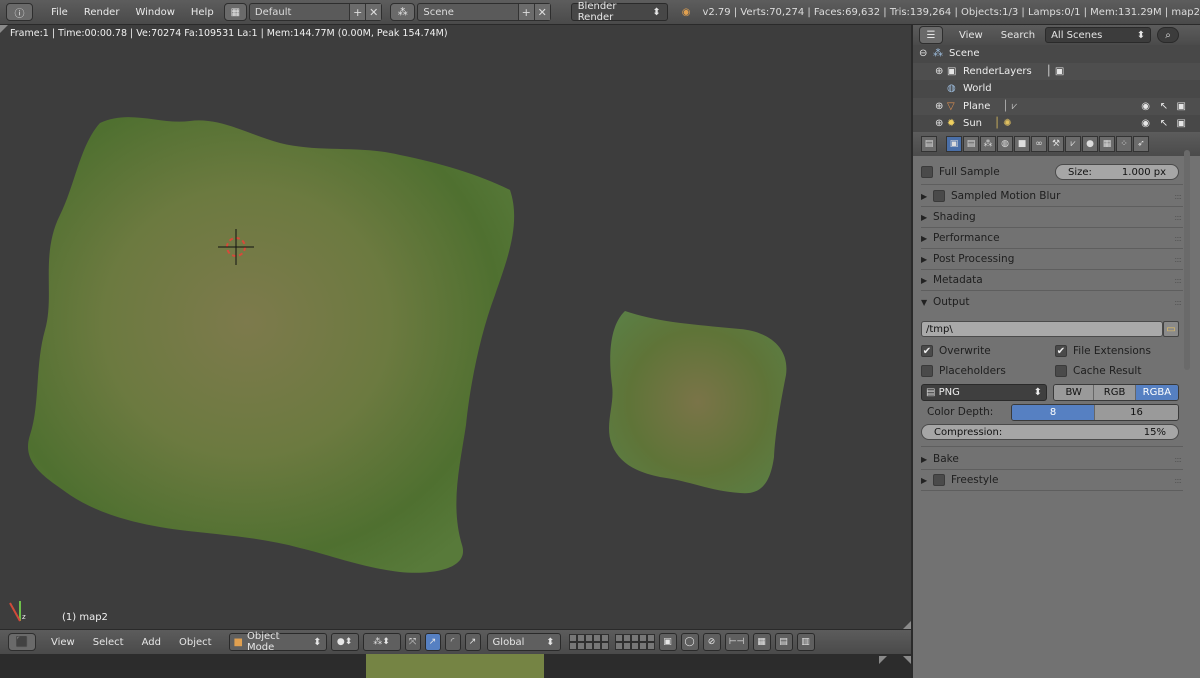  What do you see at coordinates (907, 625) in the screenshot?
I see `corner-split-icon-br` at bounding box center [907, 625].